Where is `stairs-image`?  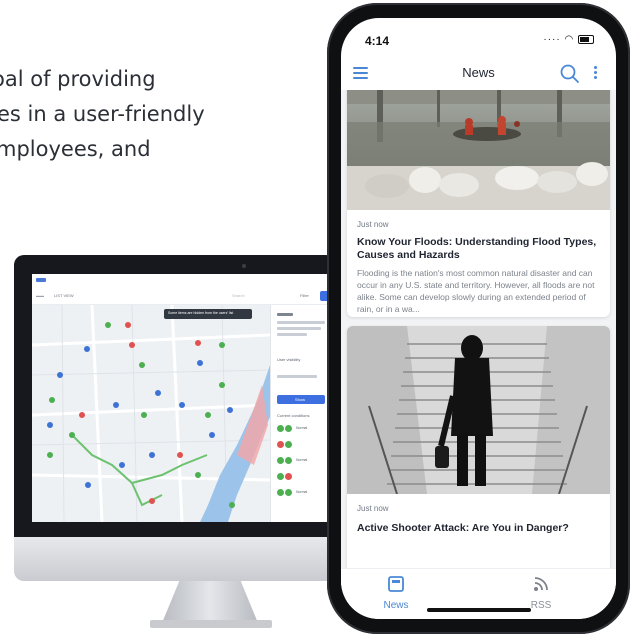
stairs-image is located at coordinates (478, 410).